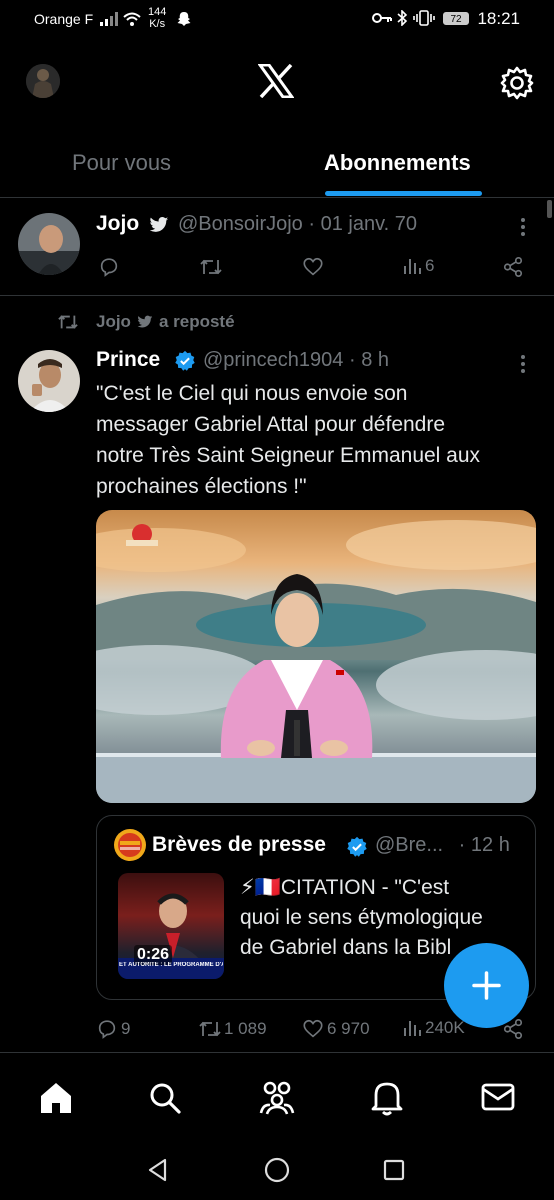  Describe the element at coordinates (130, 845) in the screenshot. I see `quote-avatar` at that location.